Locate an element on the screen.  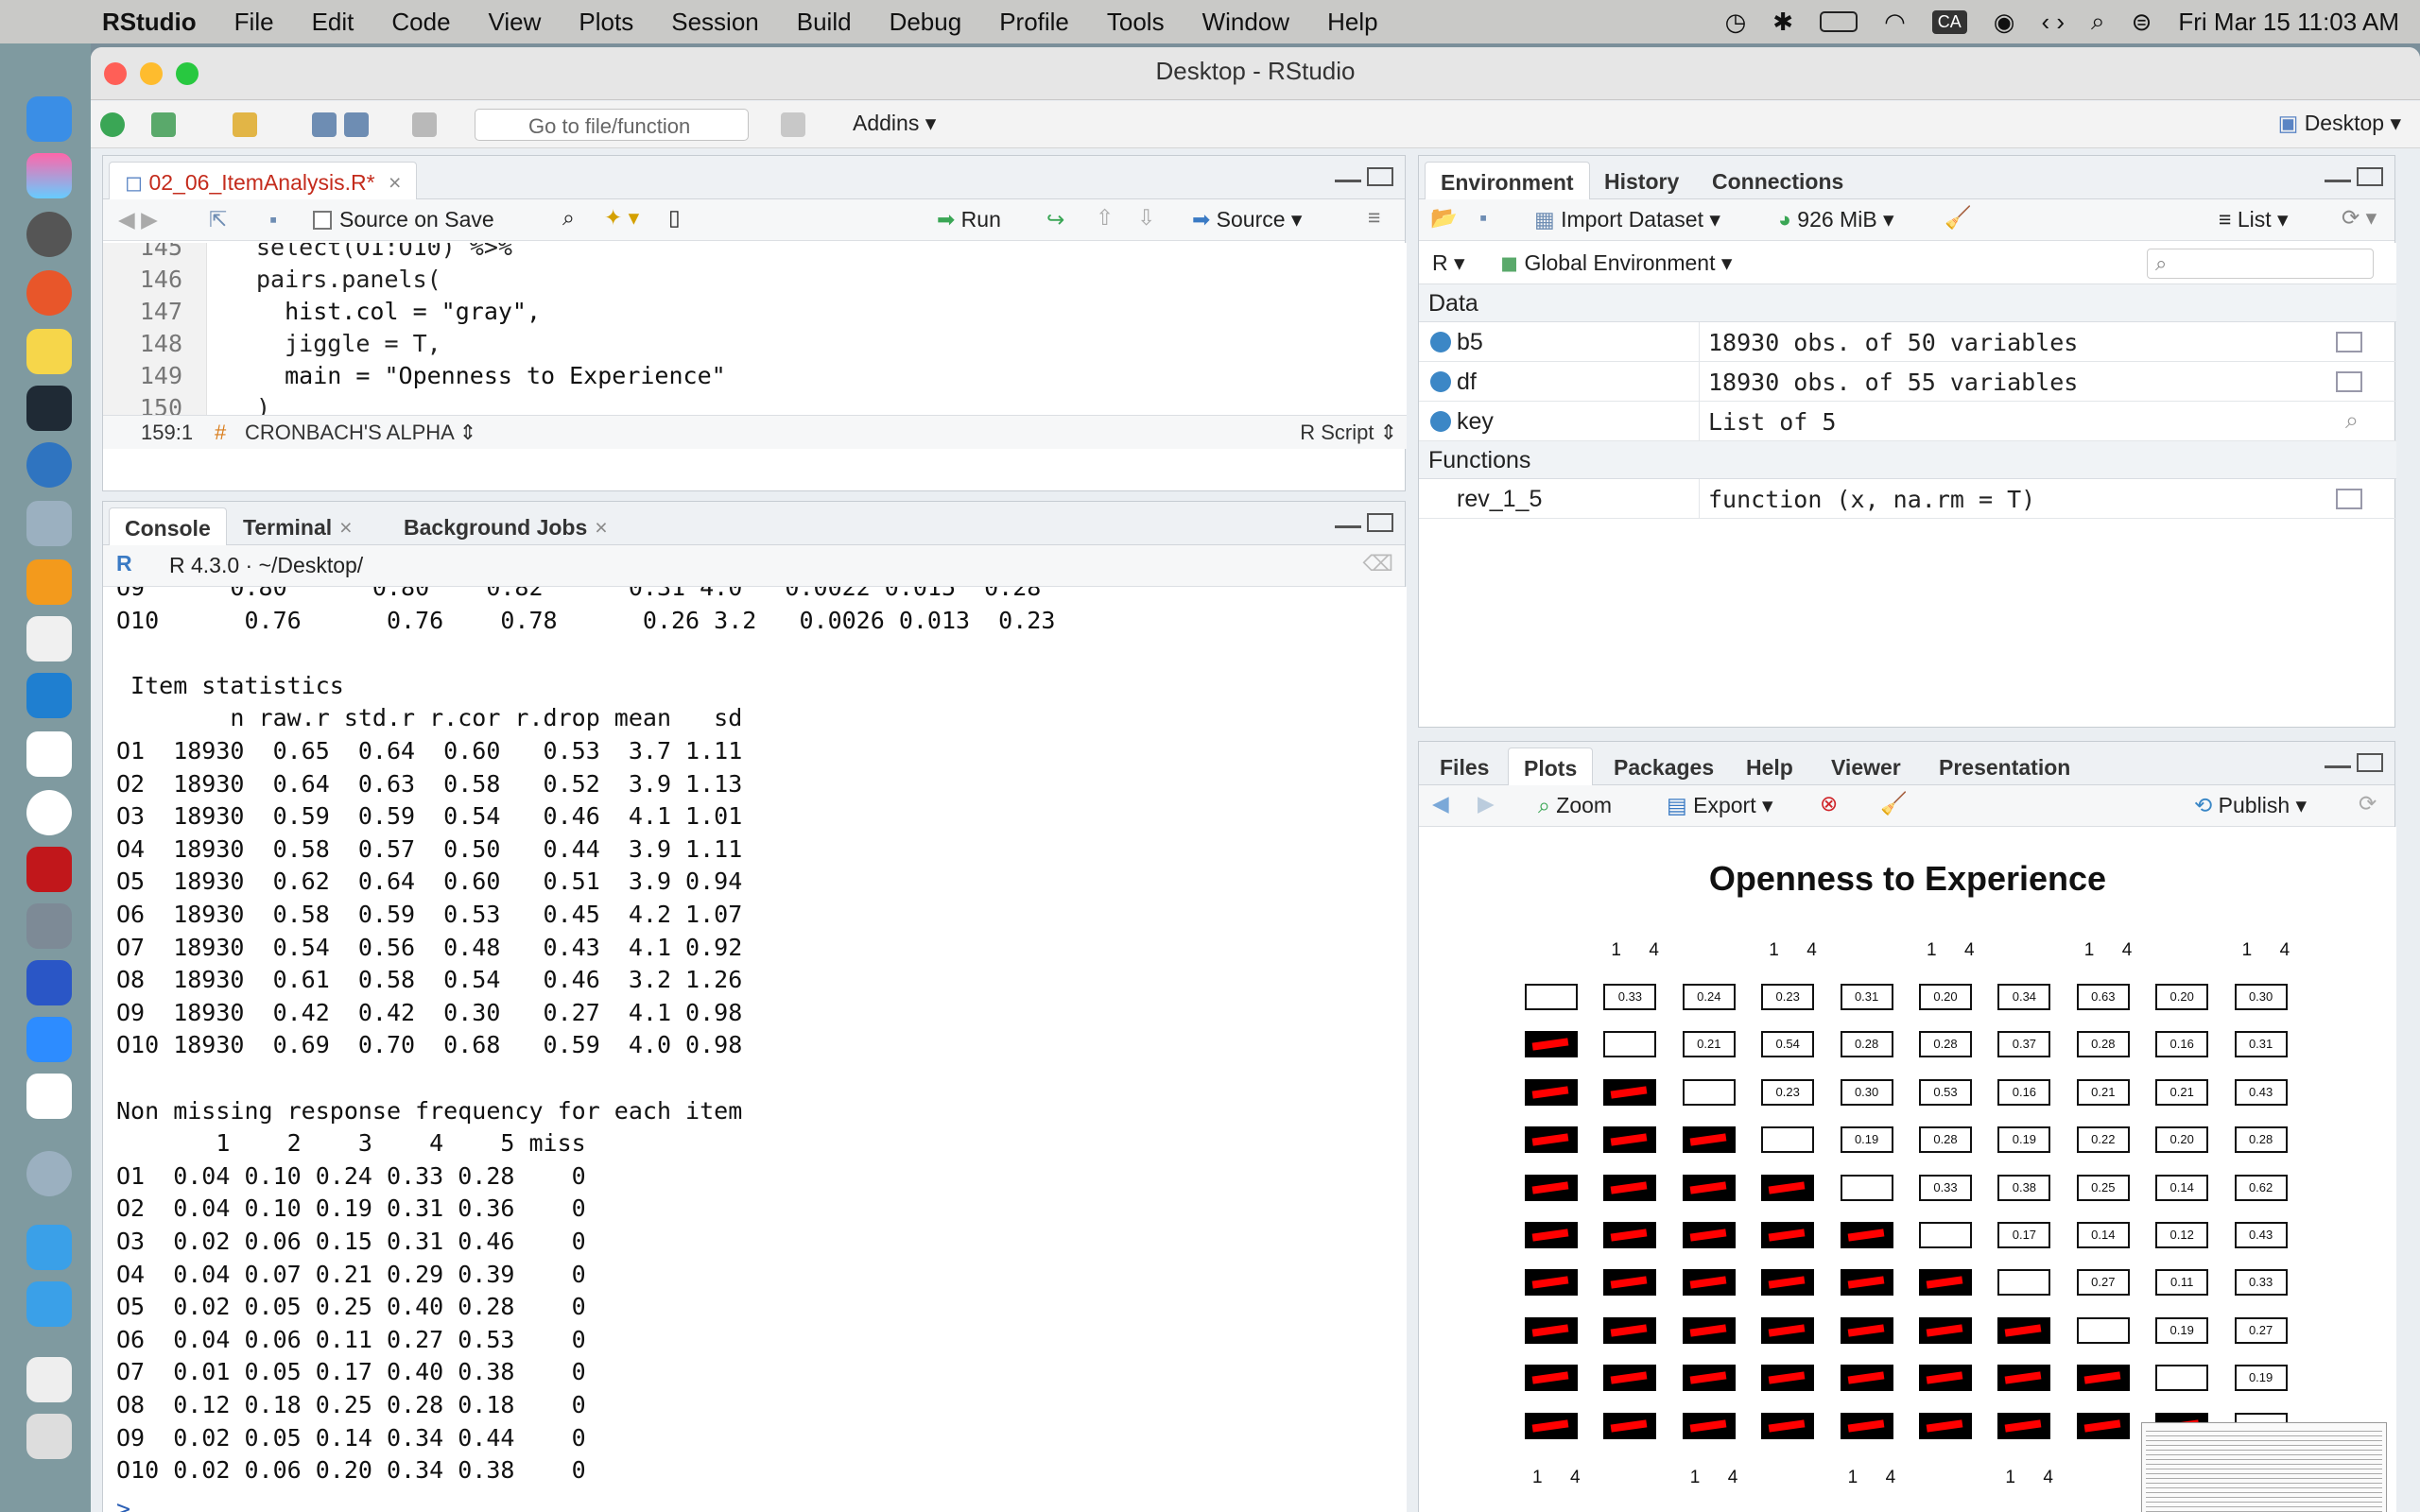
tab-console: Console is located at coordinates (168, 526).